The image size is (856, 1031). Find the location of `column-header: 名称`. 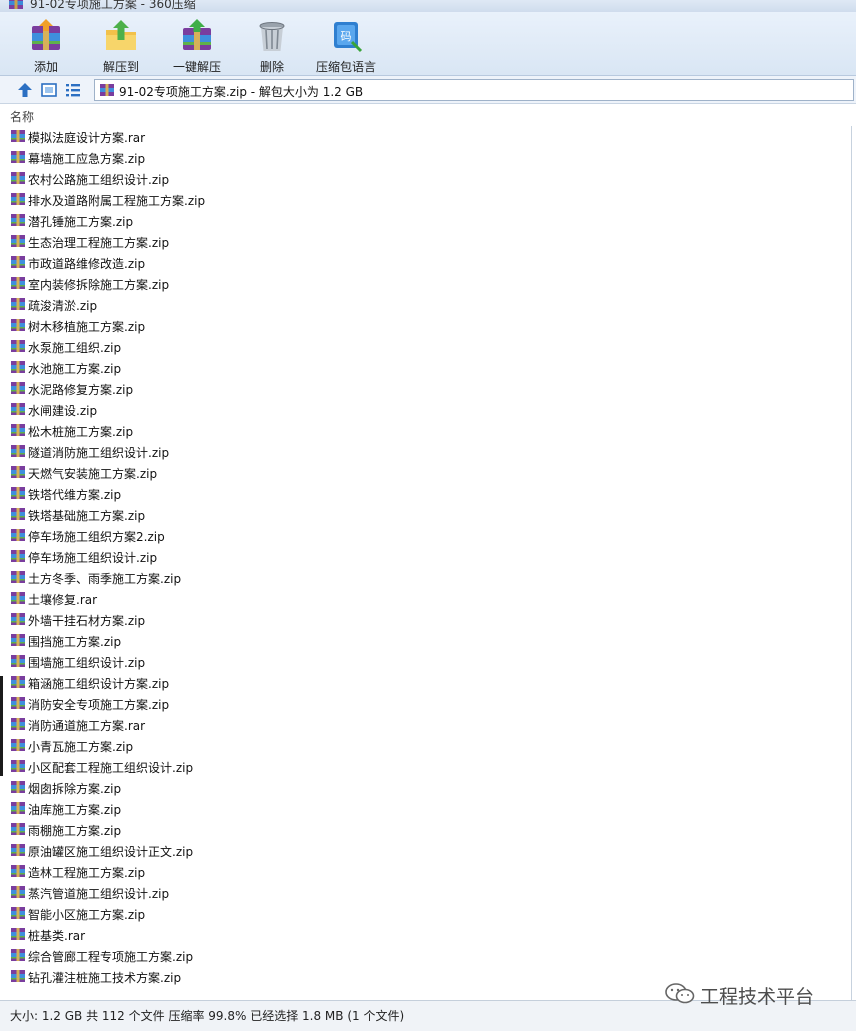

column-header: 名称 is located at coordinates (428, 116).